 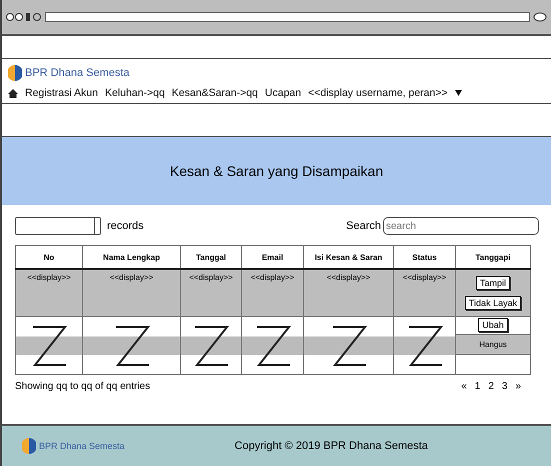 I want to click on home-icon, so click(x=13, y=93).